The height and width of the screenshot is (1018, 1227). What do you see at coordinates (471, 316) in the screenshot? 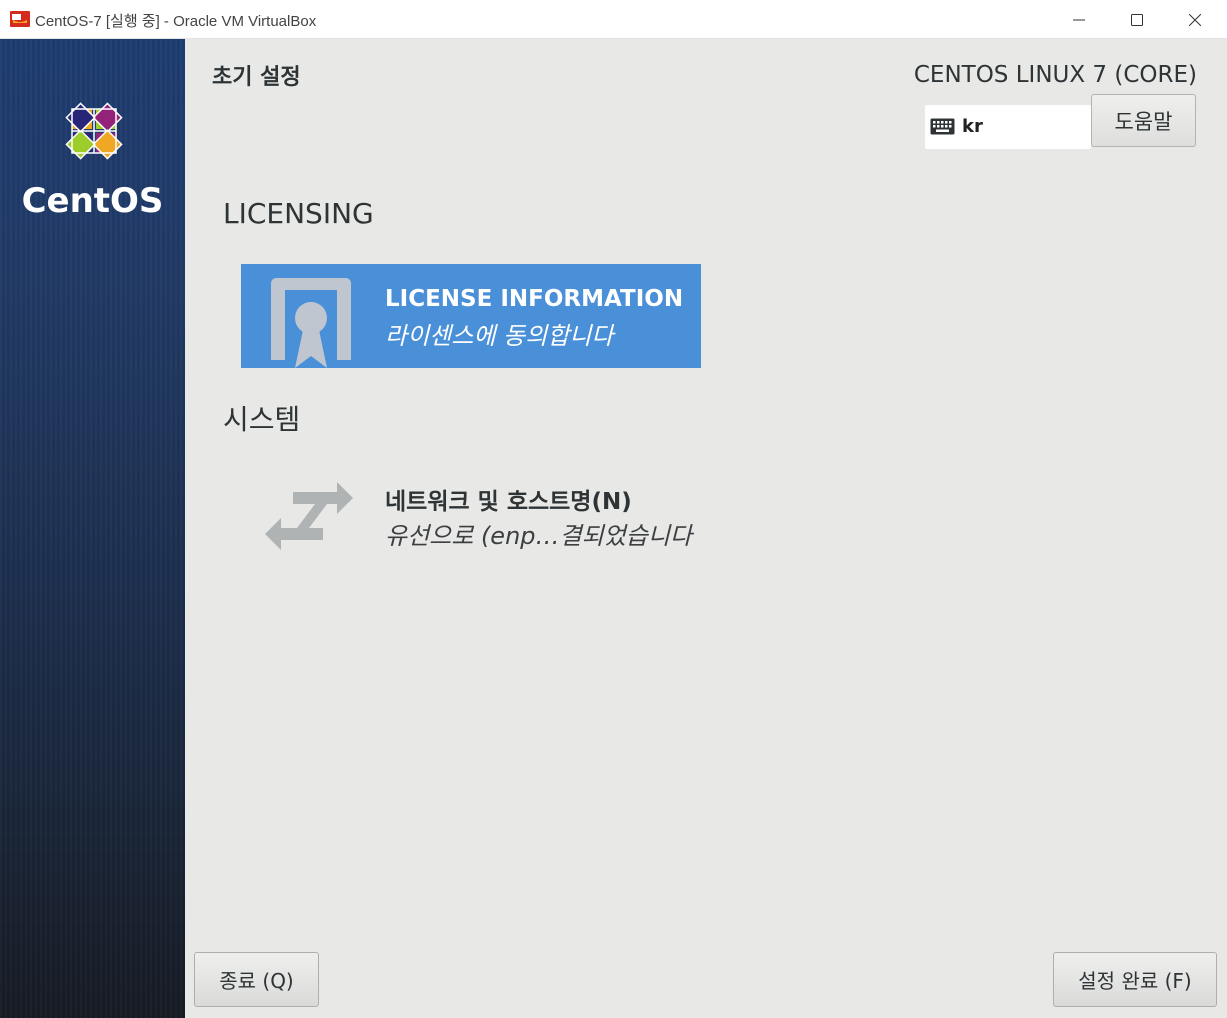
I see `license-information-spoke: LICENSE INFORMATION 라이센스에 동의합니다` at bounding box center [471, 316].